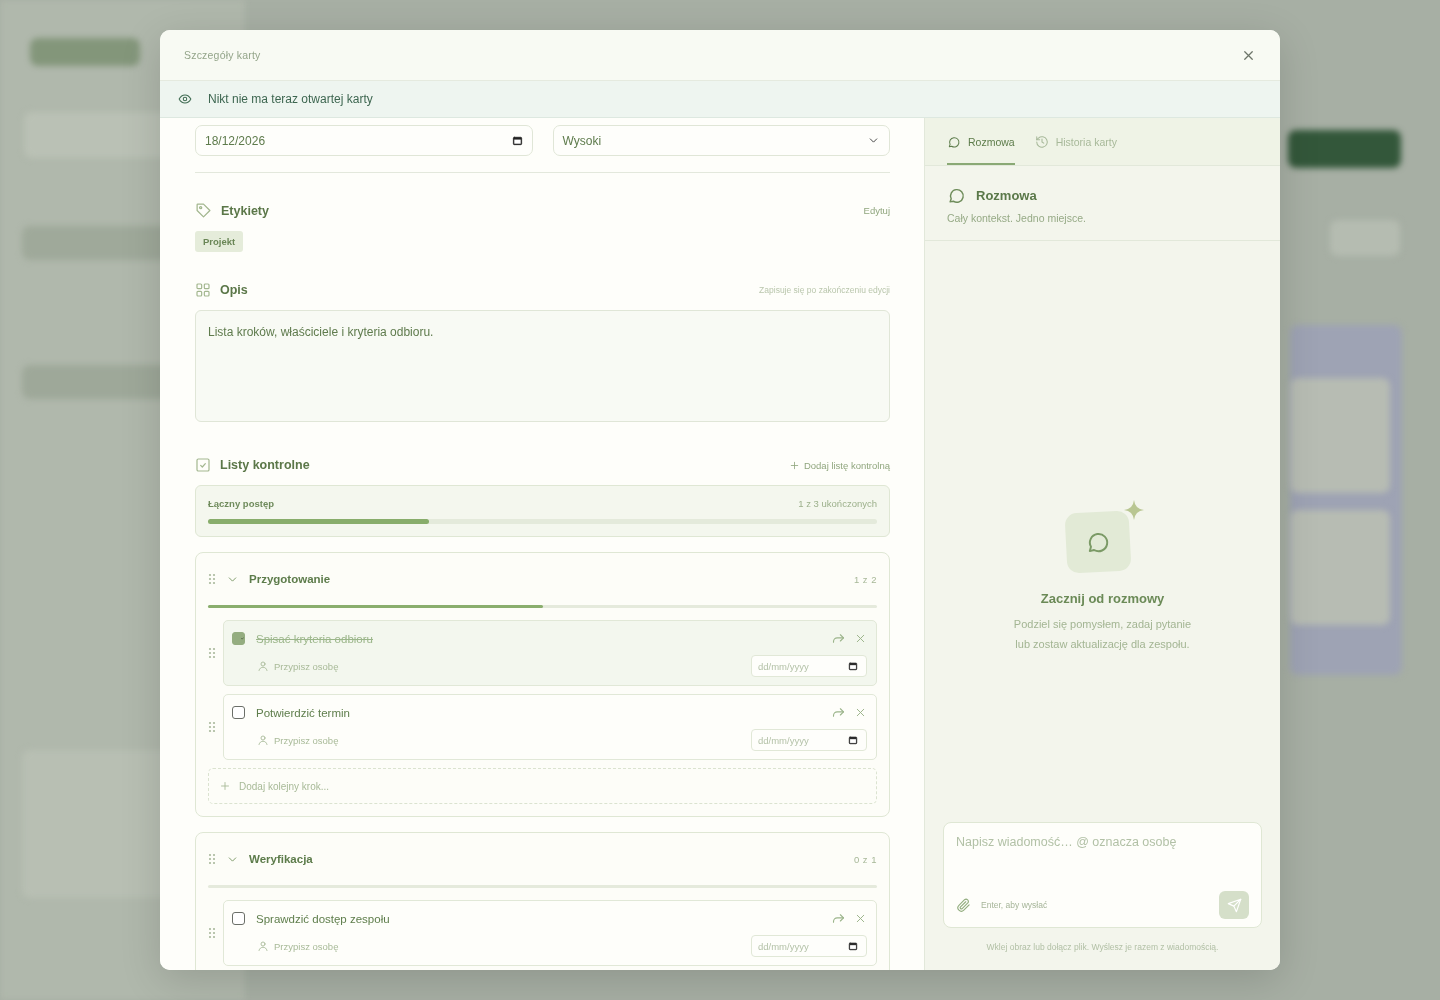  I want to click on checklist-count: 0 z 1, so click(865, 859).